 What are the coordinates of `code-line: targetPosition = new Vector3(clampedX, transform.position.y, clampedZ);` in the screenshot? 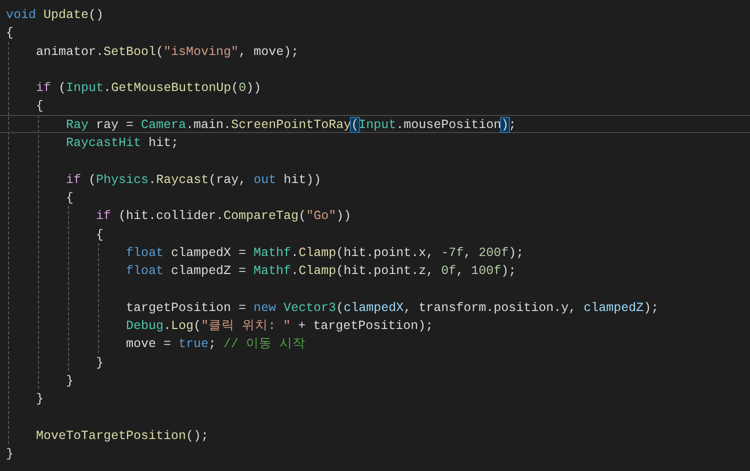 It's located at (392, 307).